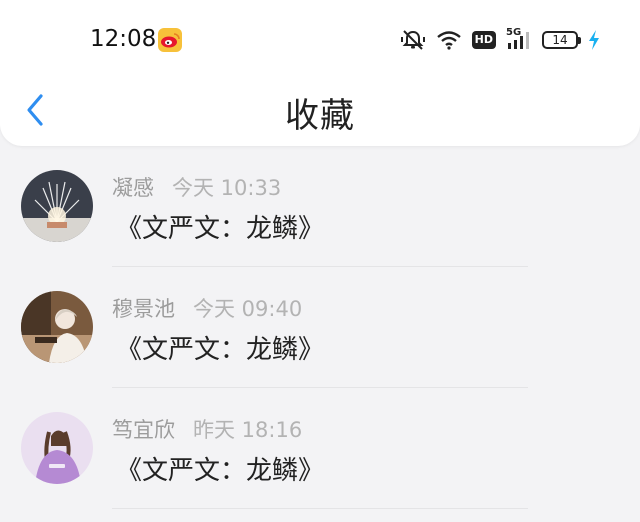  What do you see at coordinates (123, 39) in the screenshot?
I see `status-time: 12:08` at bounding box center [123, 39].